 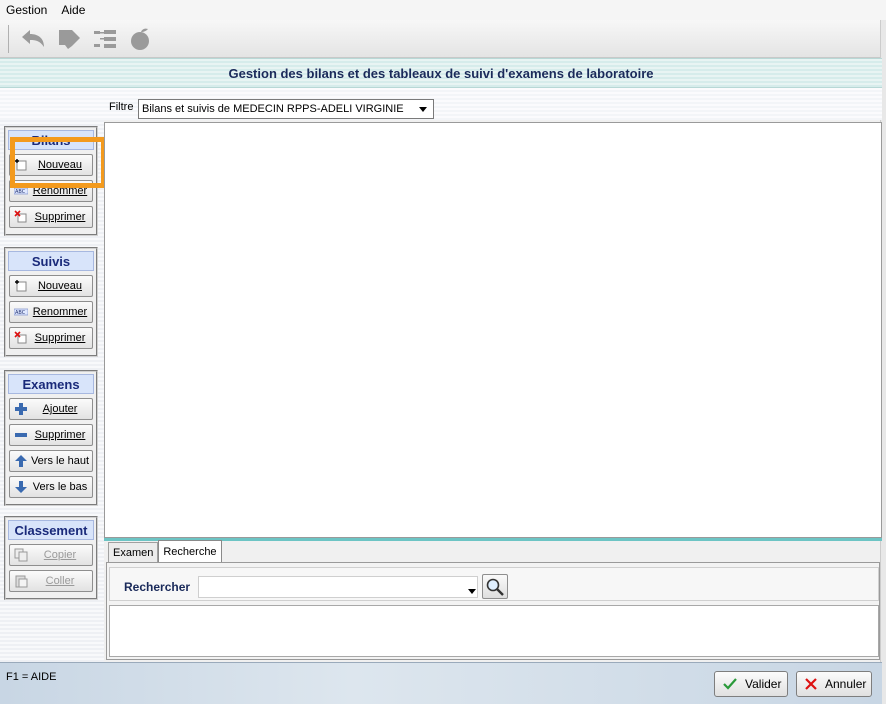 I want to click on bilans-delete-button: Supprimer, so click(x=51, y=217).